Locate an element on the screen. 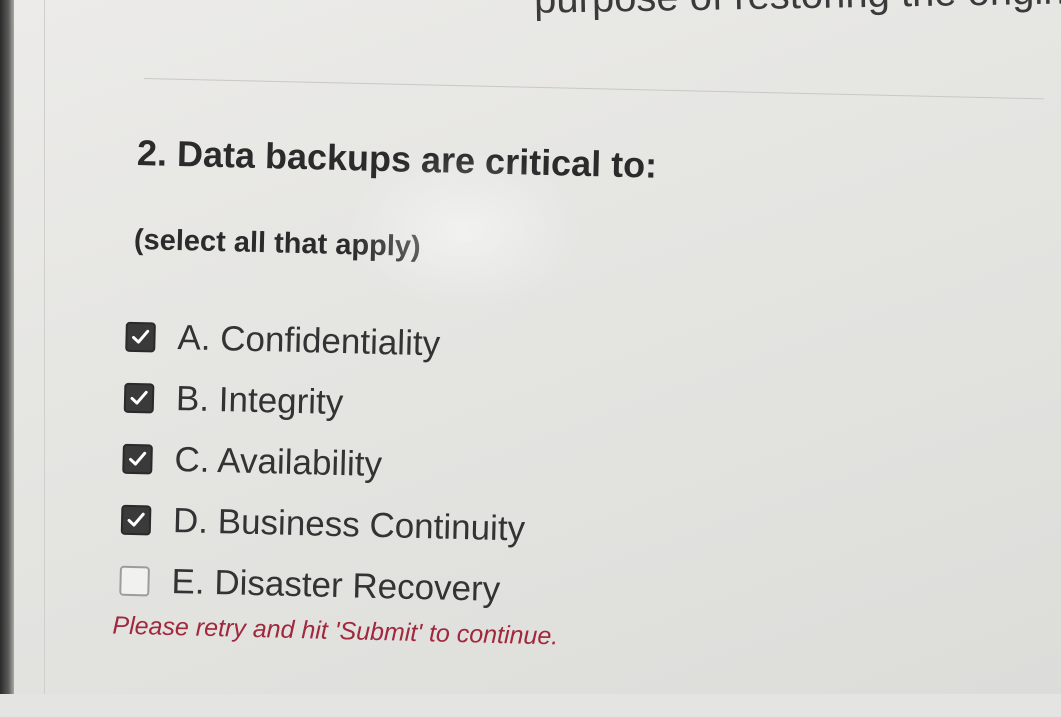 The image size is (1061, 717). checkbox-confidentiality is located at coordinates (140, 337).